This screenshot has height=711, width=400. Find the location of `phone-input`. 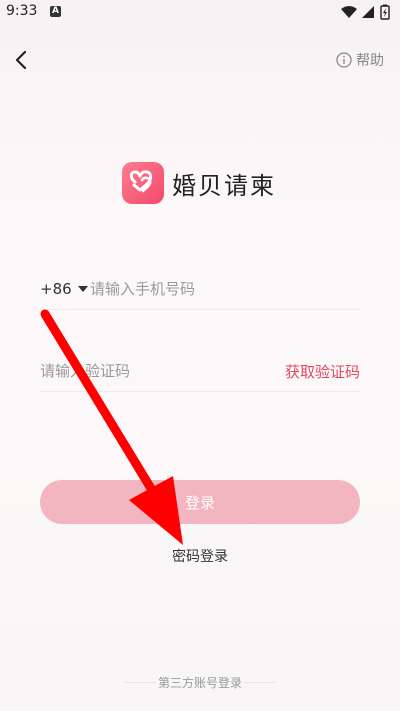

phone-input is located at coordinates (225, 289).